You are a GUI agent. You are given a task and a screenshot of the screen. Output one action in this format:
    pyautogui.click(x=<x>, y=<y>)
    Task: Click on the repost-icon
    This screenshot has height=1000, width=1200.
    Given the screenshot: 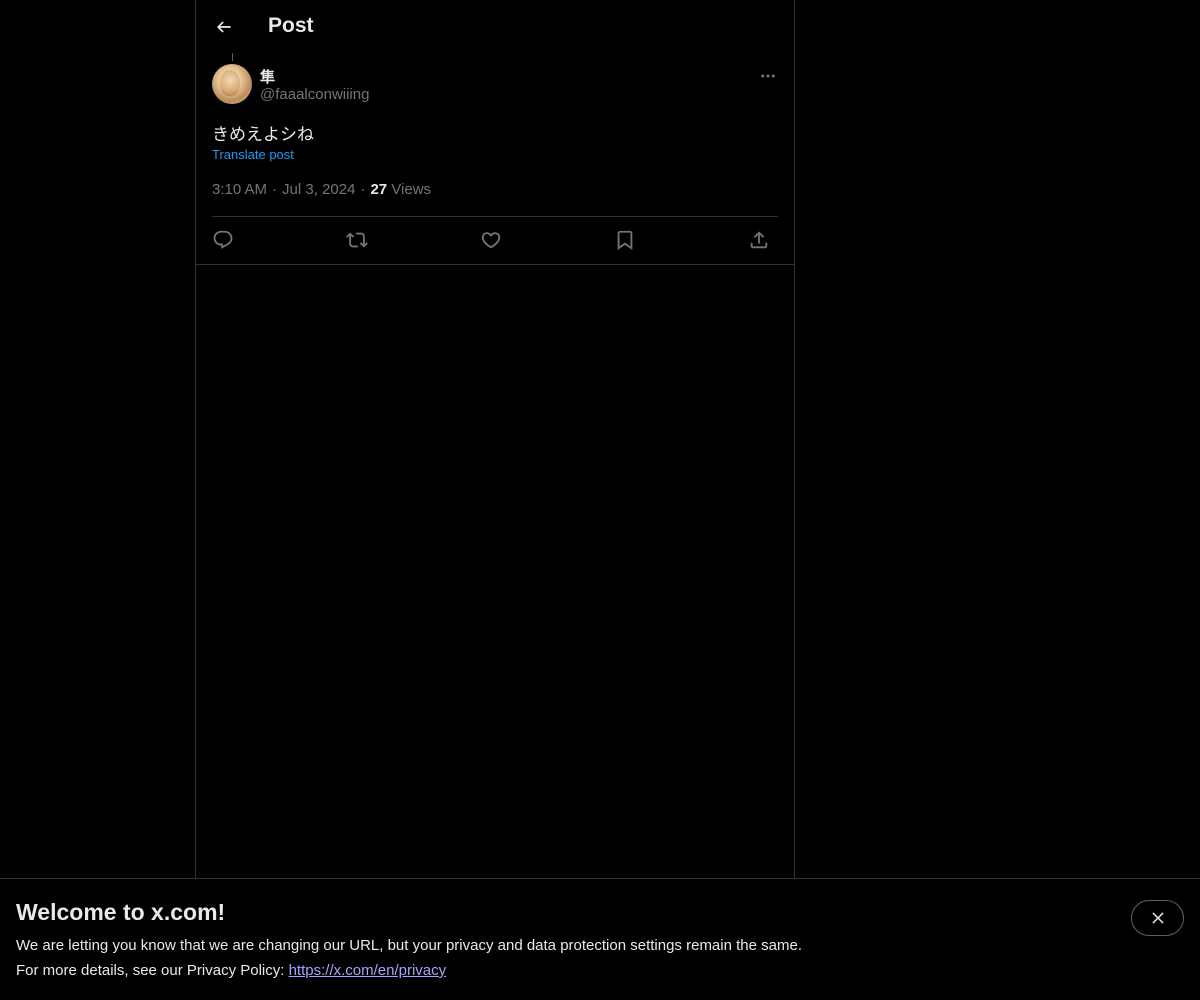 What is the action you would take?
    pyautogui.click(x=357, y=240)
    